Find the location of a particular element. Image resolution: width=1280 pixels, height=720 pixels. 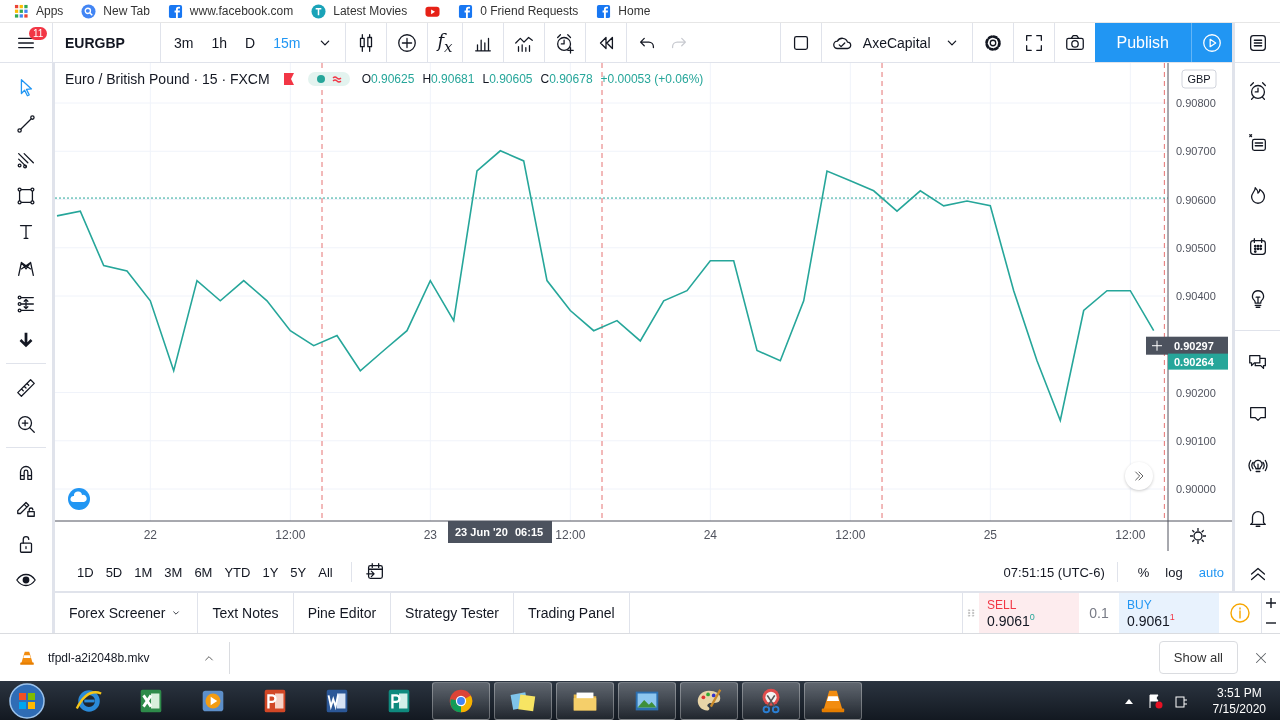

ohlc-value: C0.90678 is located at coordinates (566, 79).